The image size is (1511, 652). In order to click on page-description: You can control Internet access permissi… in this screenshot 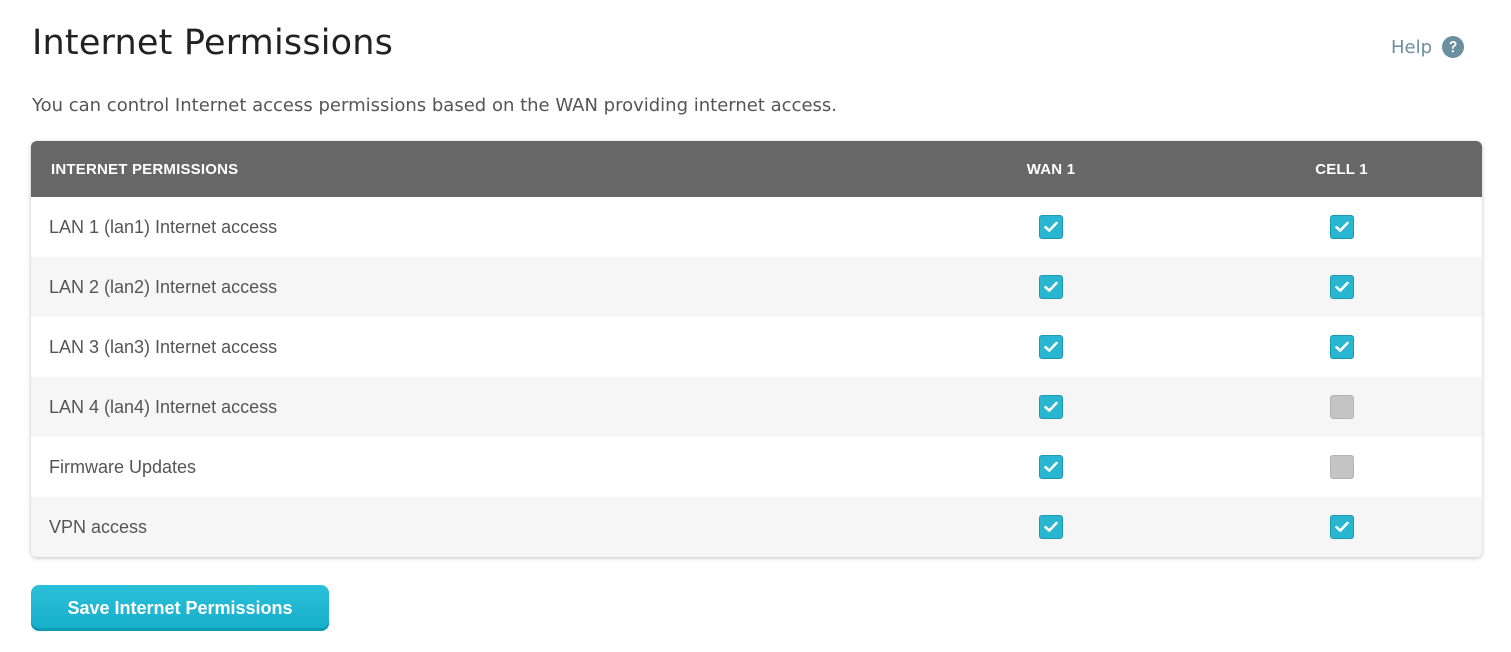, I will do `click(434, 105)`.